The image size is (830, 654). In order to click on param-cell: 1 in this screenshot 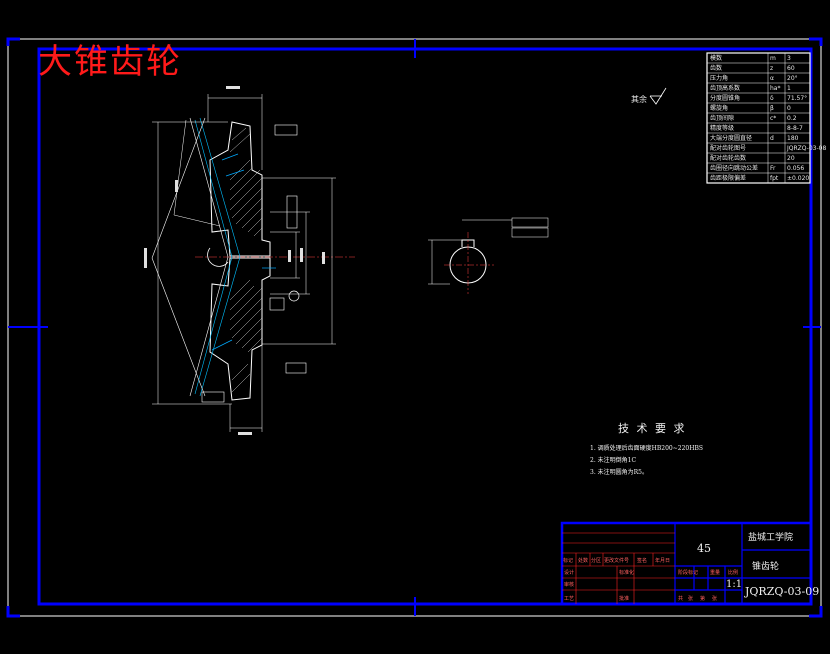, I will do `click(789, 88)`.